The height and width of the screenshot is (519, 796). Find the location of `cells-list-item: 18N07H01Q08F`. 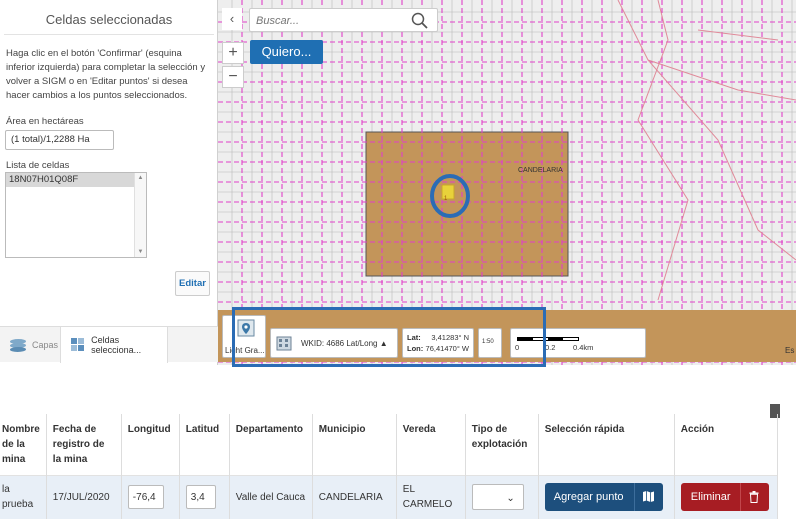

cells-list-item: 18N07H01Q08F is located at coordinates (70, 180).